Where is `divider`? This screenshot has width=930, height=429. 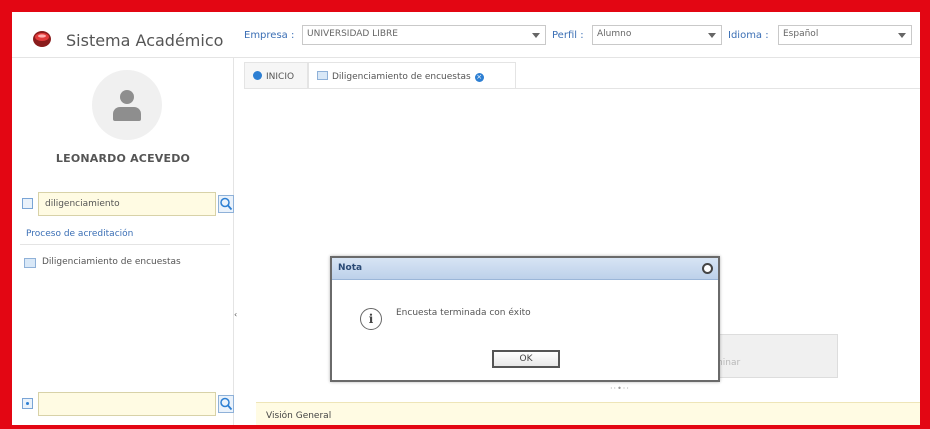 divider is located at coordinates (125, 244).